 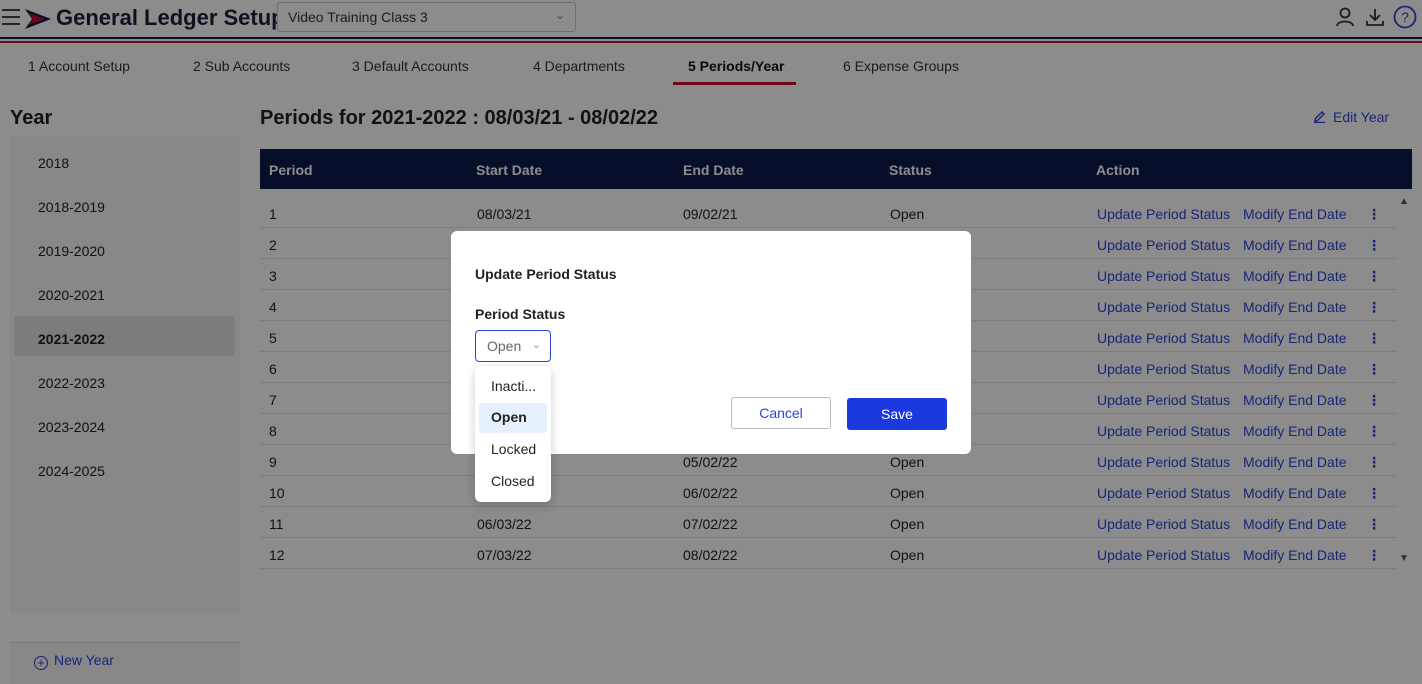 I want to click on option-open: Open, so click(x=513, y=418).